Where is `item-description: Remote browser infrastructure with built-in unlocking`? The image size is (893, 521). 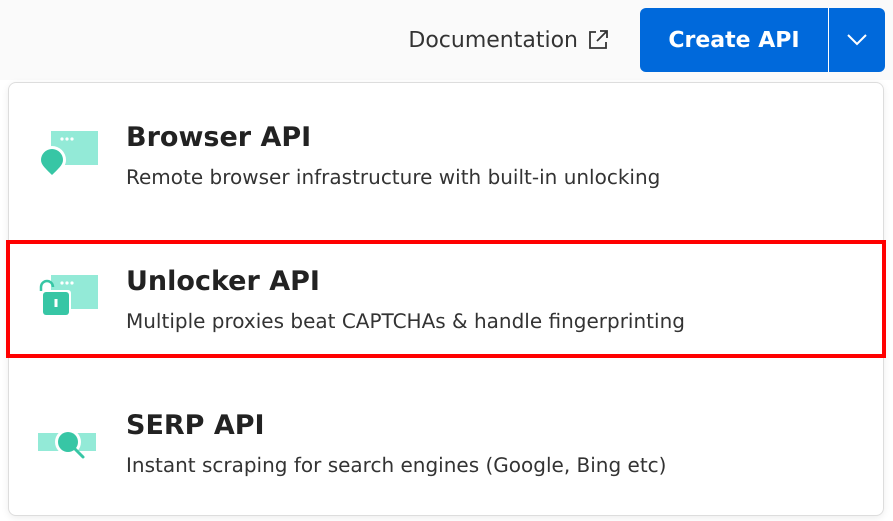 item-description: Remote browser infrastructure with built-in unlocking is located at coordinates (393, 176).